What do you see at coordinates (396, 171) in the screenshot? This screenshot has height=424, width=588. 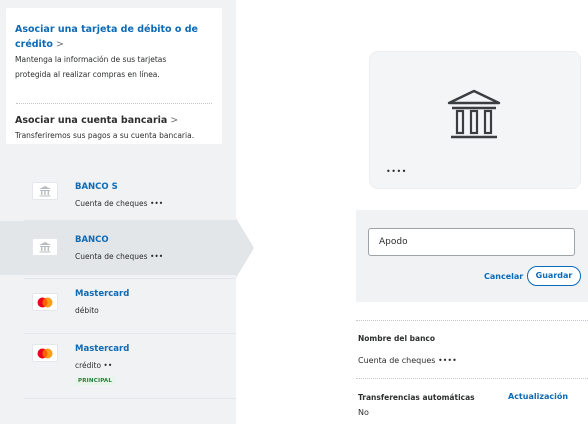 I see `card-number-mask: ••••` at bounding box center [396, 171].